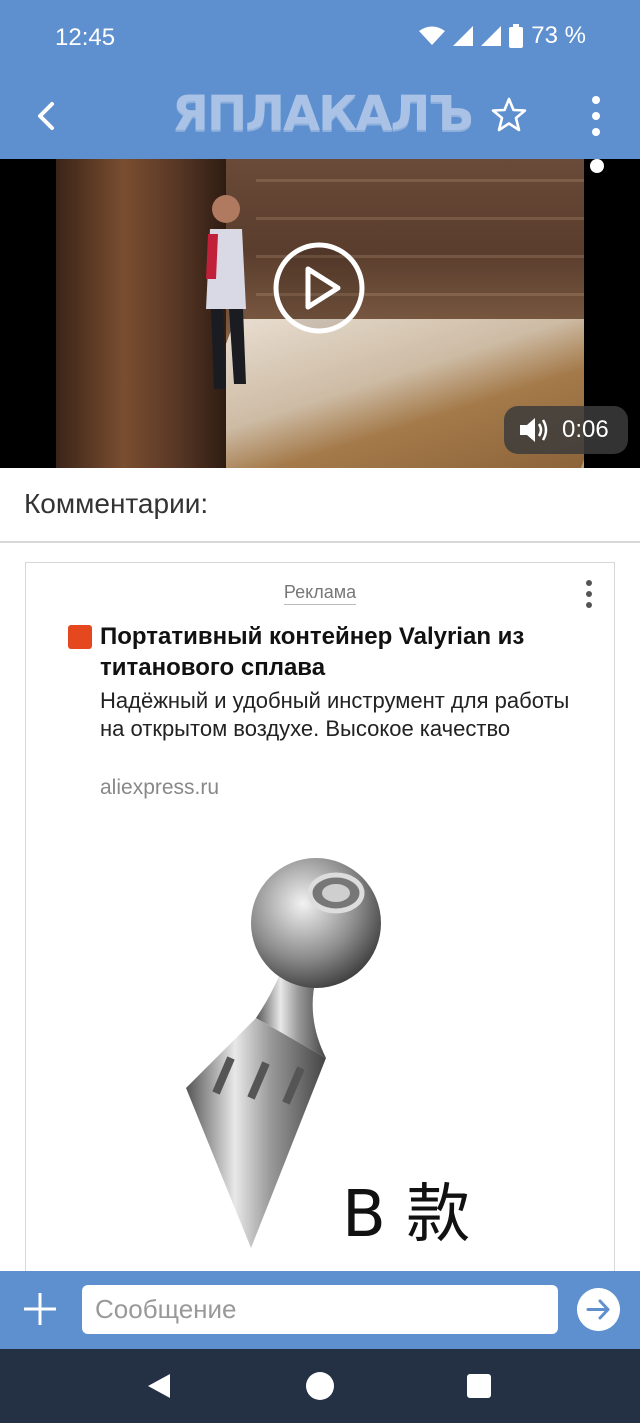 Image resolution: width=640 pixels, height=1423 pixels. I want to click on video-person-figure, so click(226, 292).